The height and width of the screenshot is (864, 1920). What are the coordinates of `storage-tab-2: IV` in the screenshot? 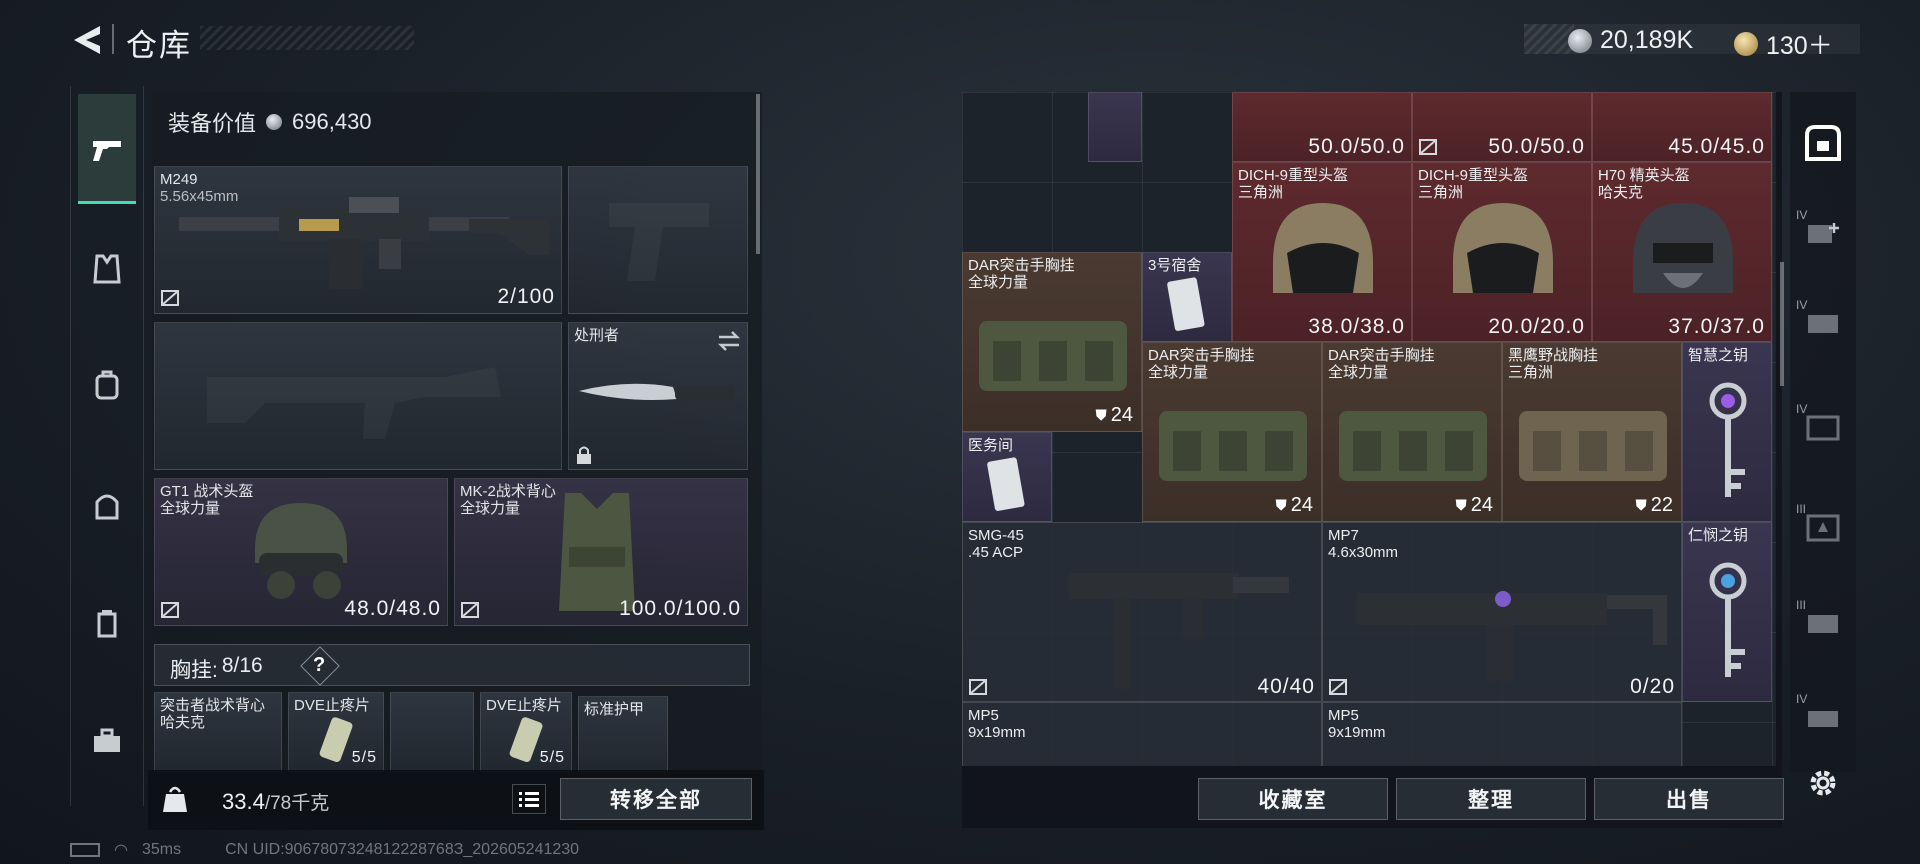 It's located at (1823, 323).